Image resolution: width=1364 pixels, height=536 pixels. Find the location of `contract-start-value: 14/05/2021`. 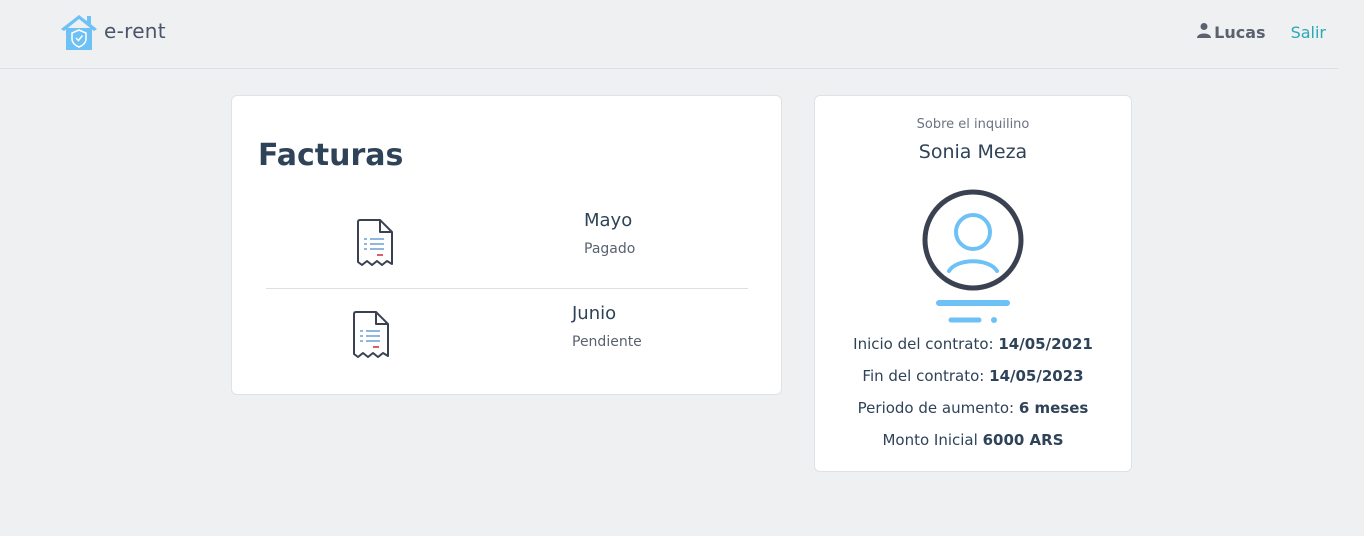

contract-start-value: 14/05/2021 is located at coordinates (1045, 344).